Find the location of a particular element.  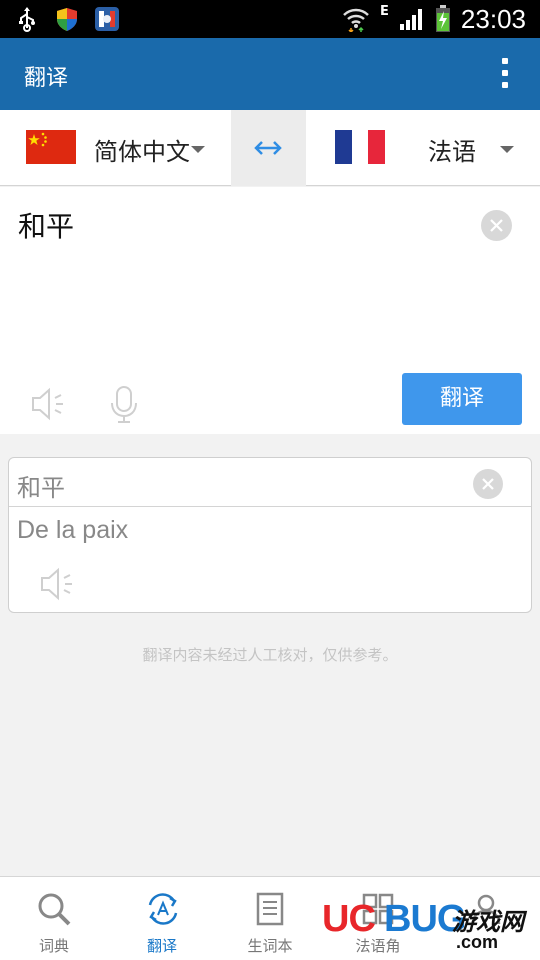

nav-label: 翻译 is located at coordinates (161, 946).